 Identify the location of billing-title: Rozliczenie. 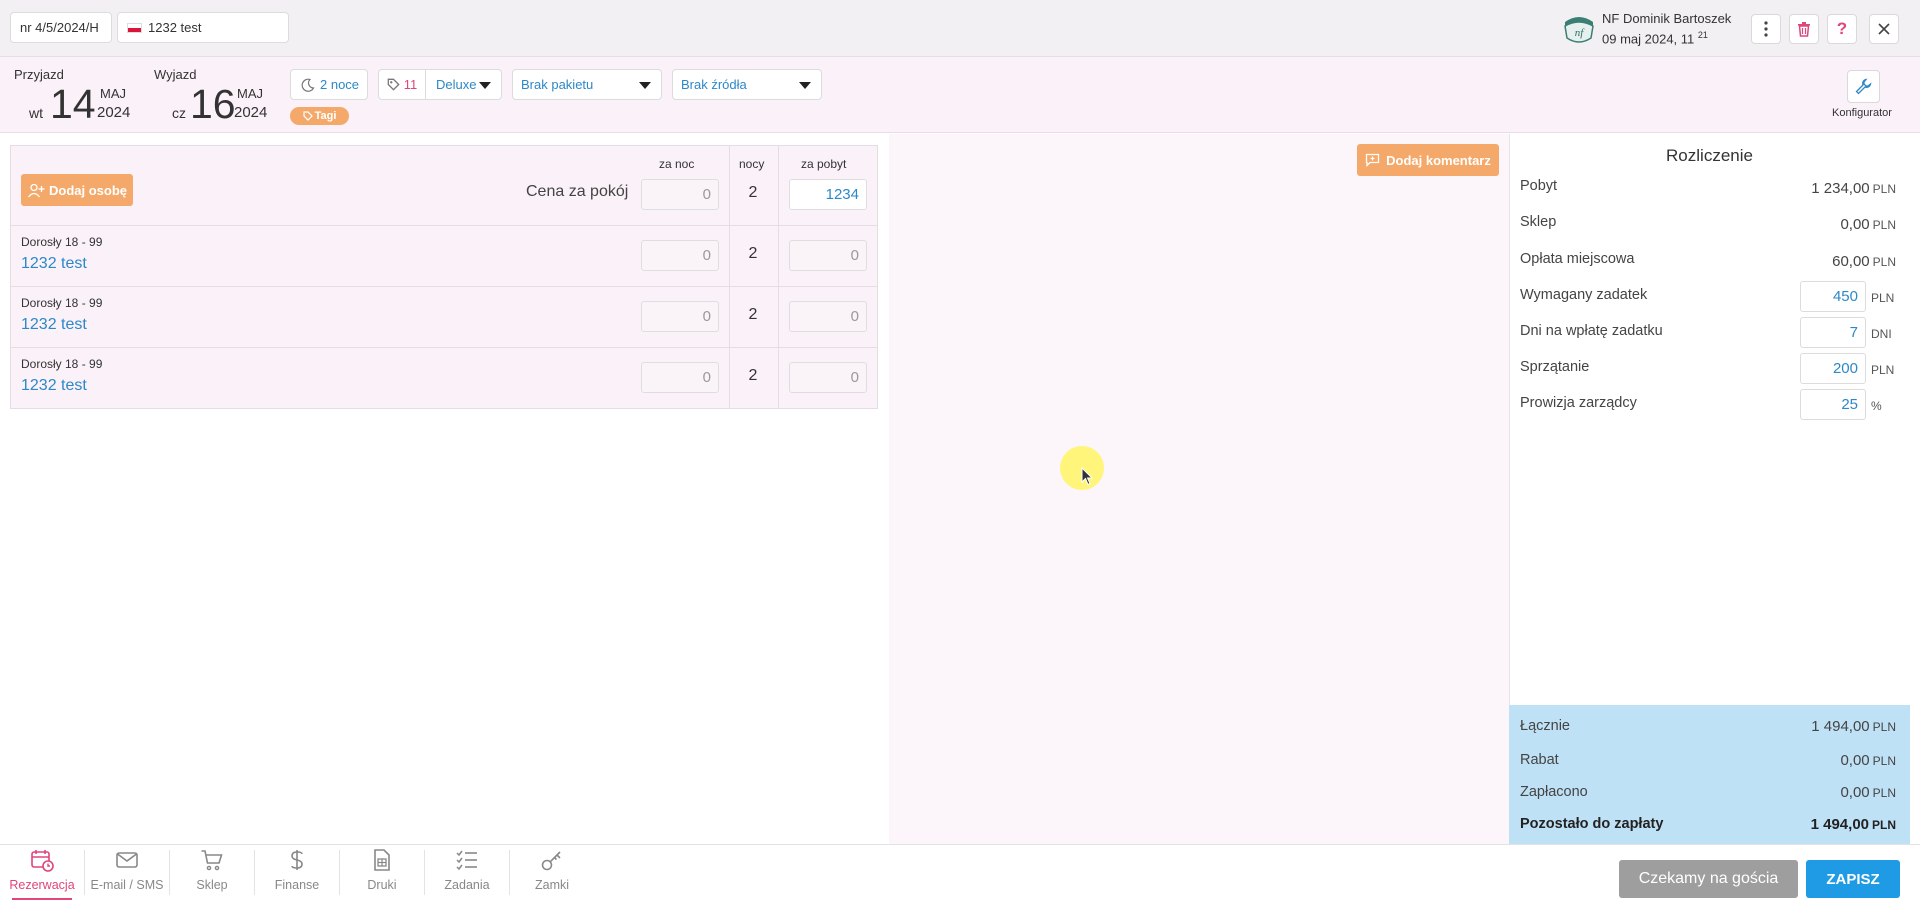
(1709, 155).